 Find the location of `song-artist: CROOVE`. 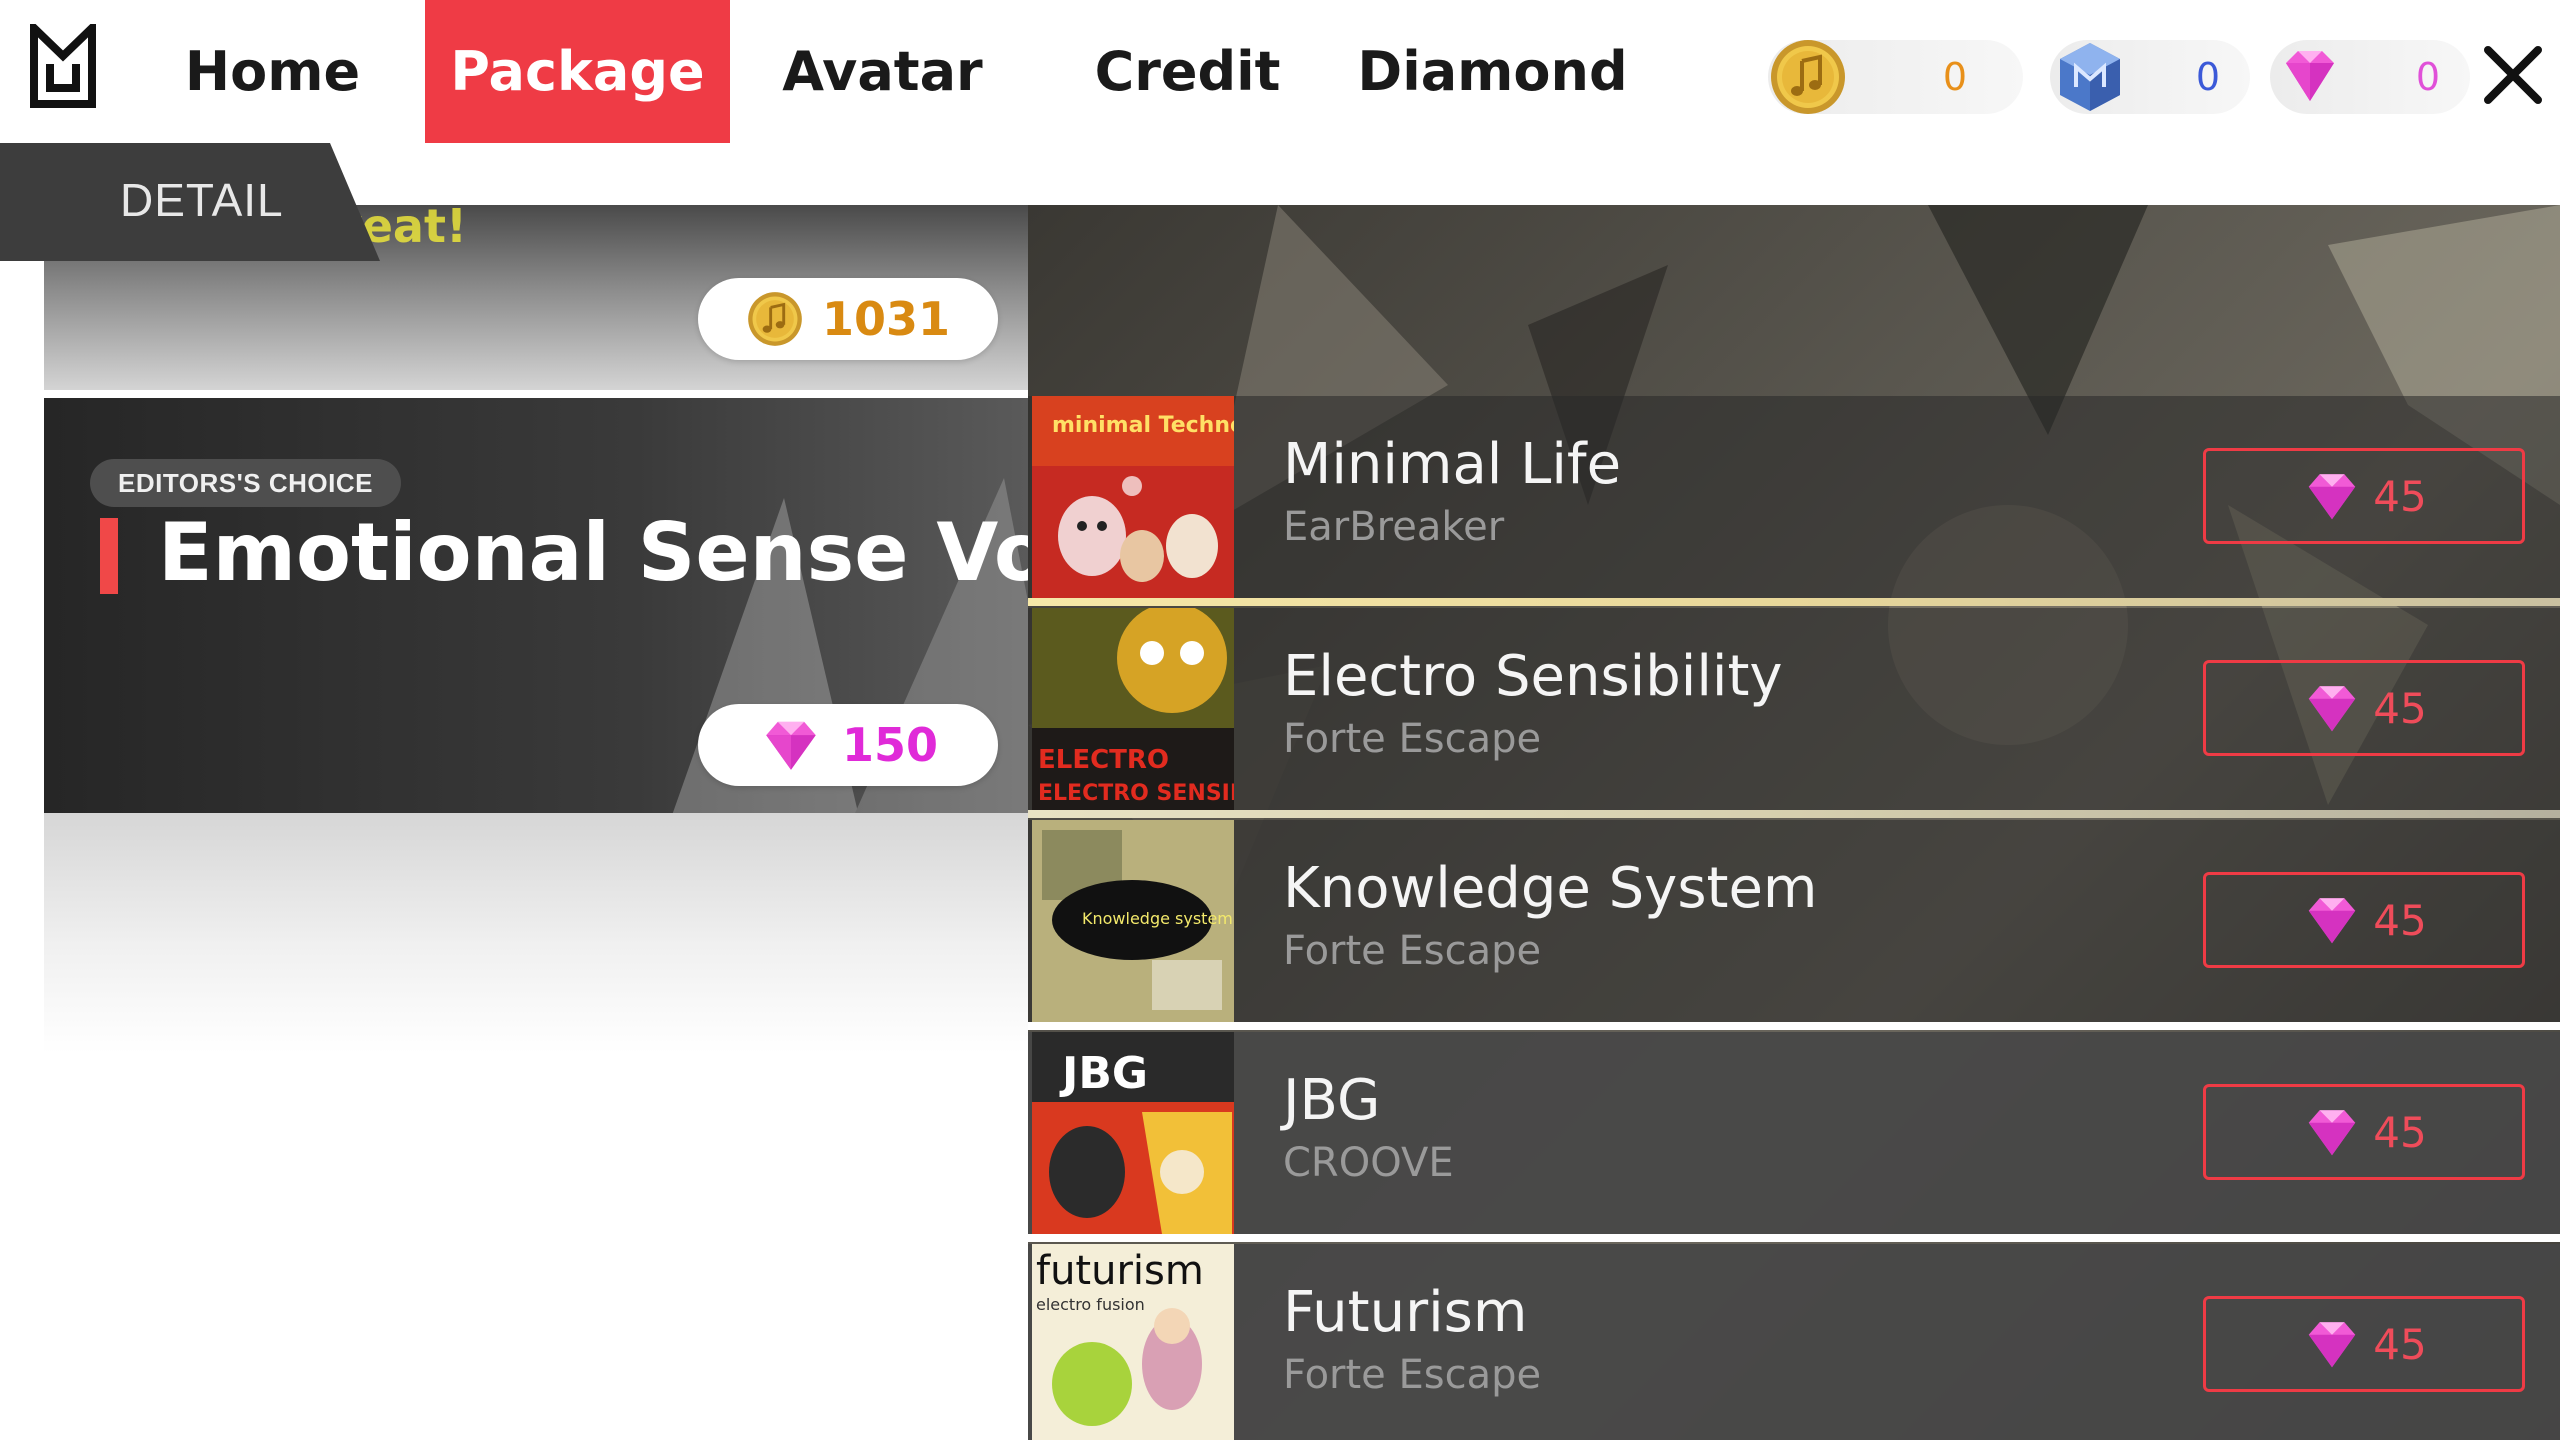

song-artist: CROOVE is located at coordinates (1368, 1163).